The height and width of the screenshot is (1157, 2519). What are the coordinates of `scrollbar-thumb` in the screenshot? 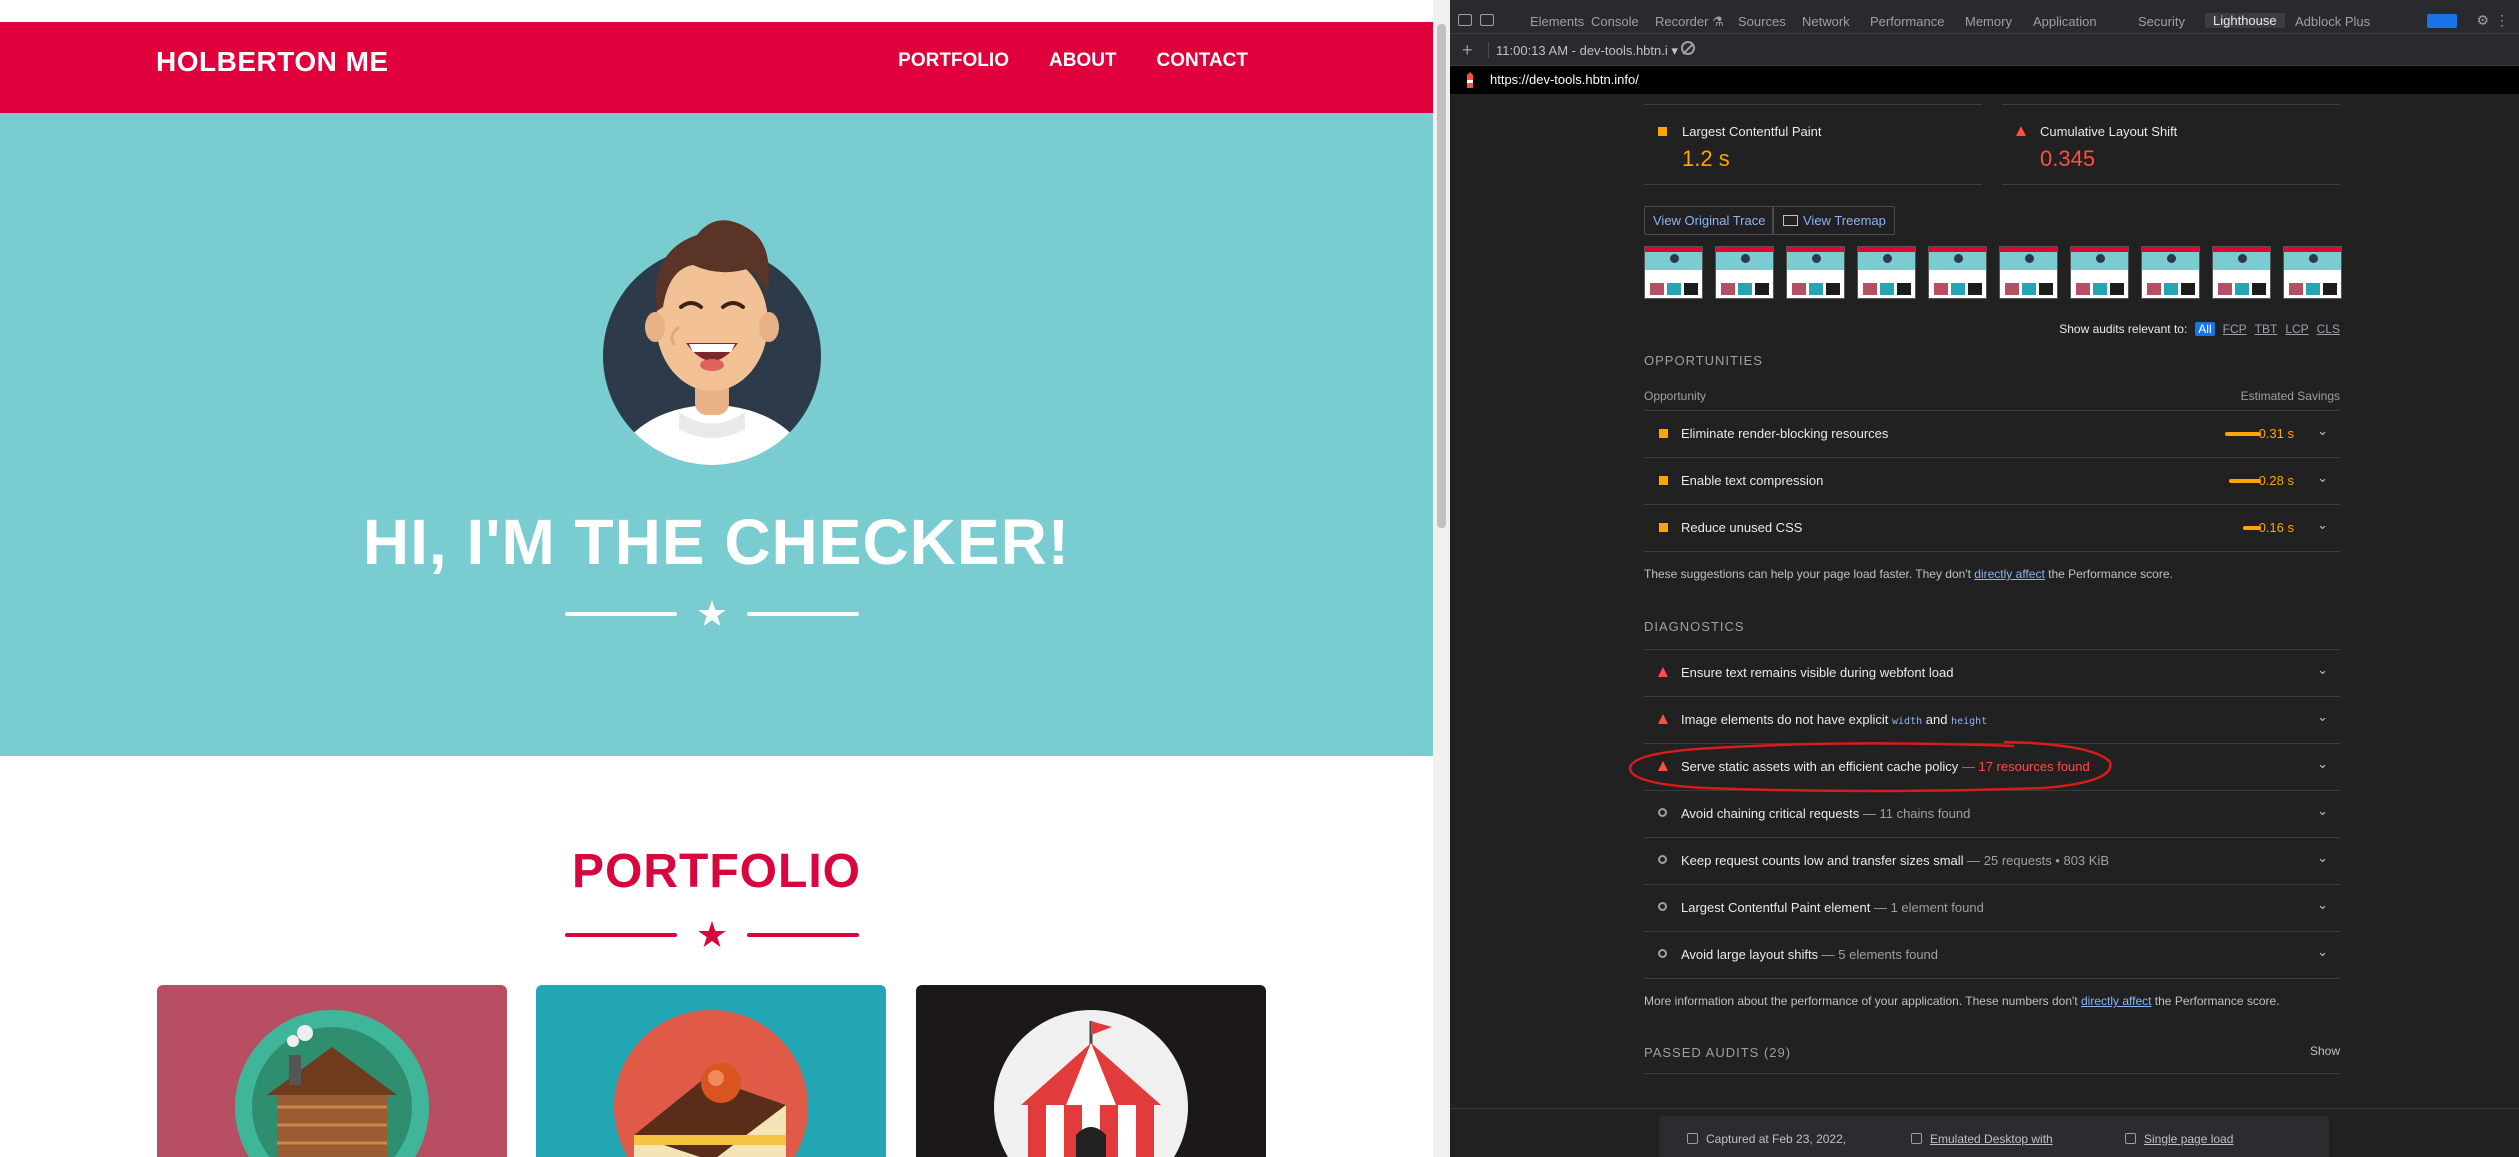 It's located at (1441, 276).